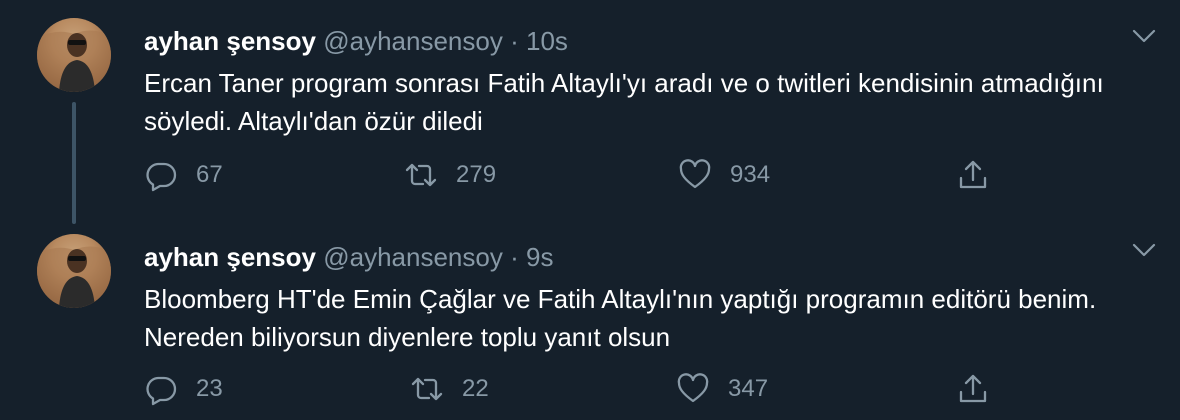  I want to click on tweet-header: ayhan şensoy @ayhansensoy · 9s, so click(348, 257).